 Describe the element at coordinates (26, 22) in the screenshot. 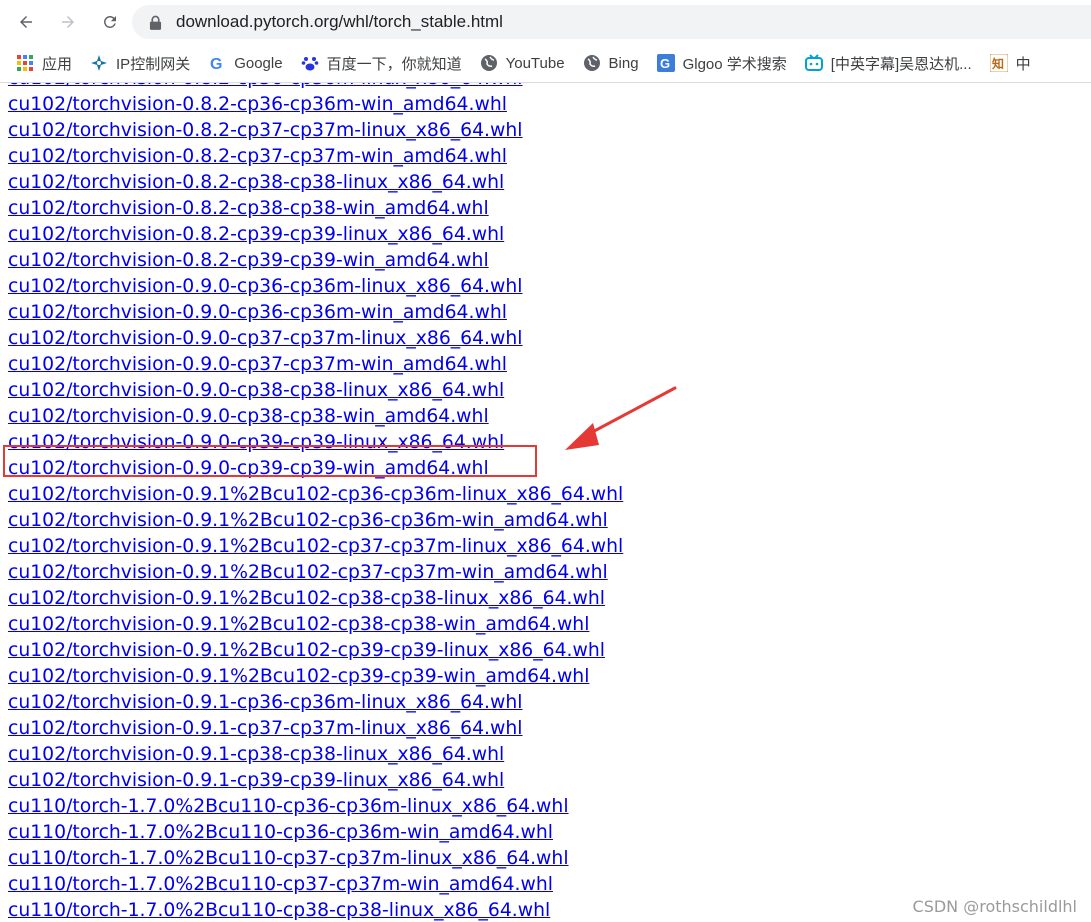

I see `back-arrow-icon` at that location.